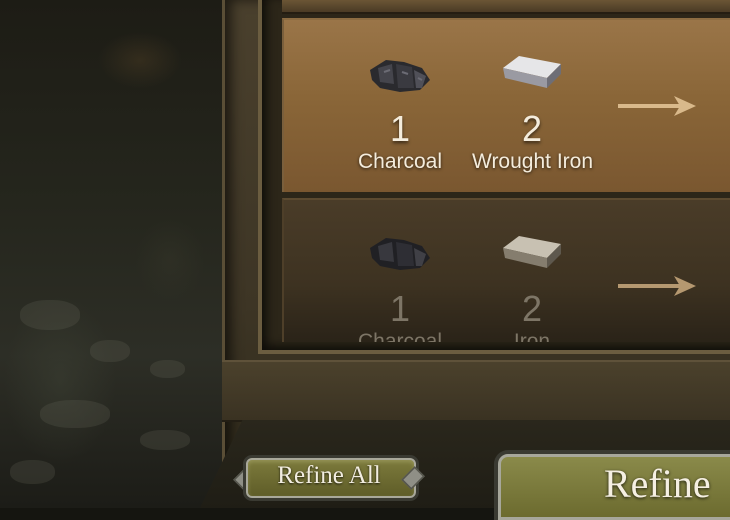 The width and height of the screenshot is (730, 520). What do you see at coordinates (506, 7) in the screenshot?
I see `recipe-card-partial` at bounding box center [506, 7].